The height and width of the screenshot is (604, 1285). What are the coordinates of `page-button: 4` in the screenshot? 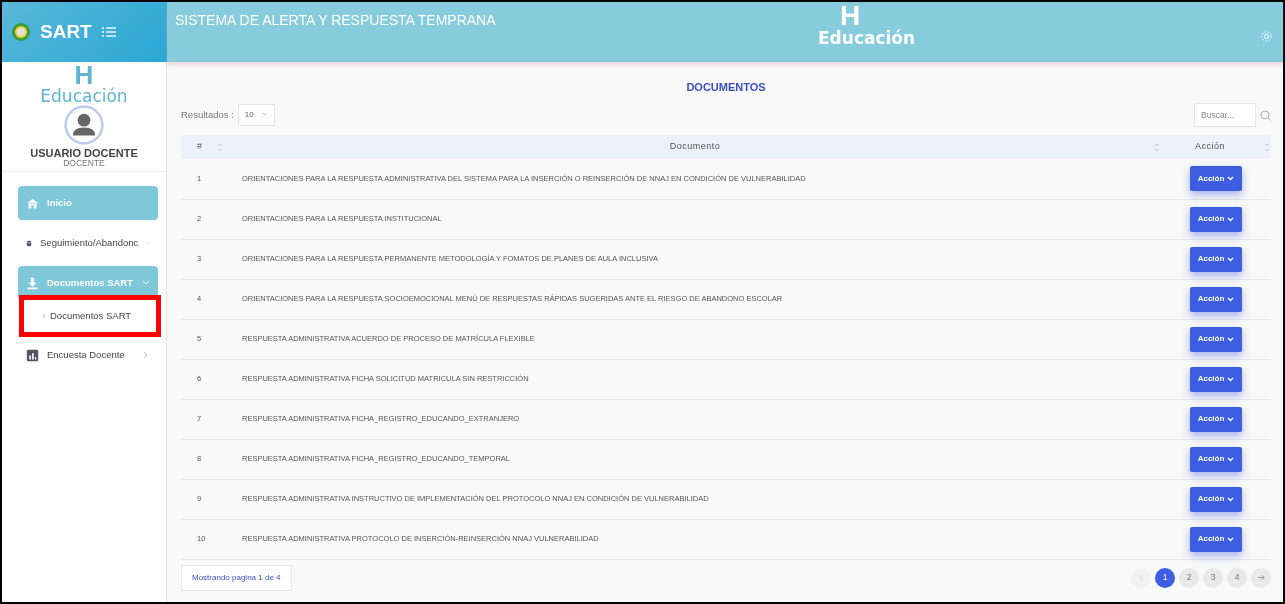 It's located at (1237, 577).